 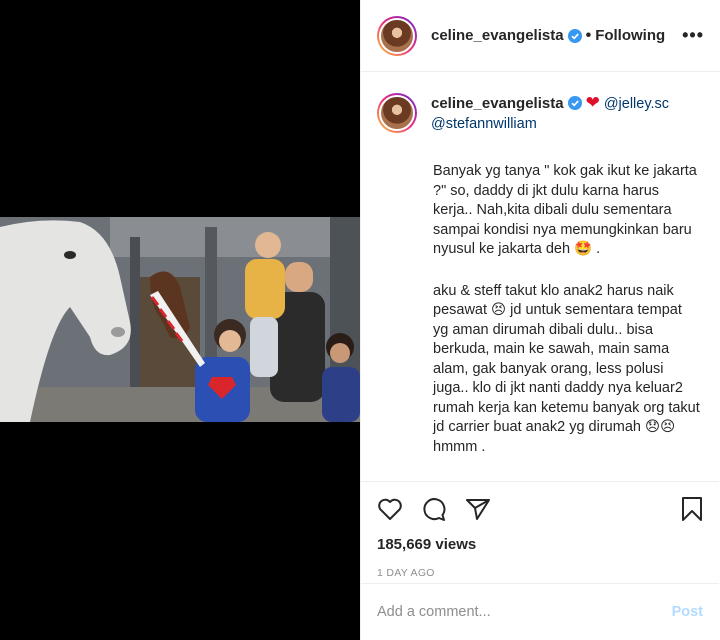 What do you see at coordinates (484, 124) in the screenshot?
I see `mention-link: @stefannwilliam` at bounding box center [484, 124].